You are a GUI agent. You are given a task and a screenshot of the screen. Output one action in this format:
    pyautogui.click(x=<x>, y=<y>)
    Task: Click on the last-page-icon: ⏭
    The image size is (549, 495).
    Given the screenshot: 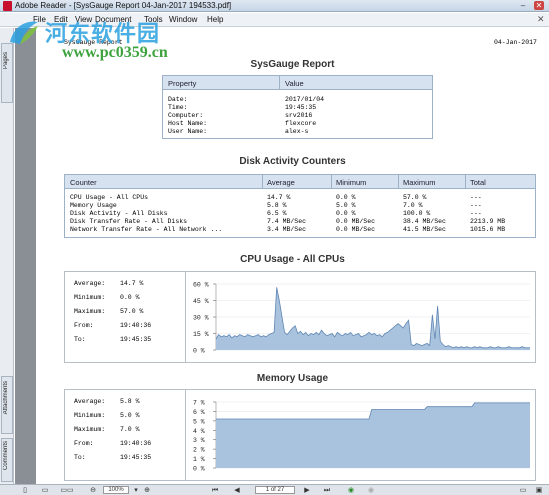 What is the action you would take?
    pyautogui.click(x=327, y=490)
    